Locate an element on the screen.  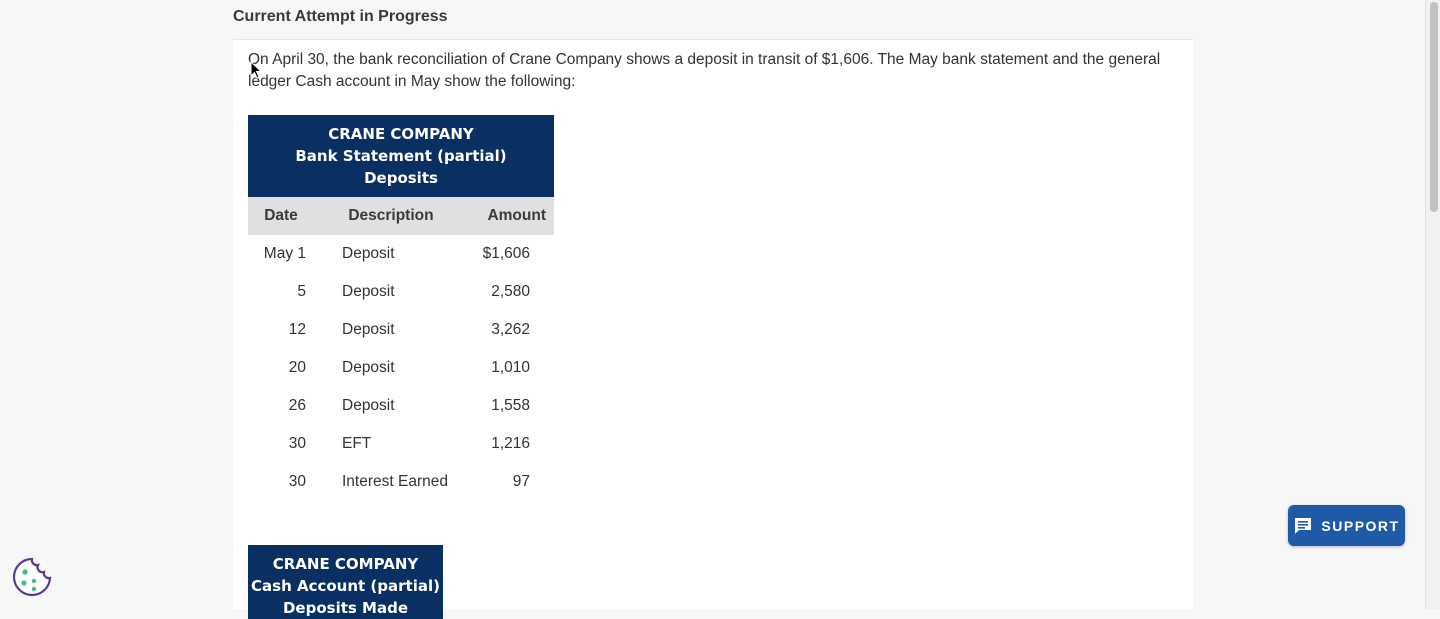
table-row: 26 Deposit 1,558 is located at coordinates (401, 406).